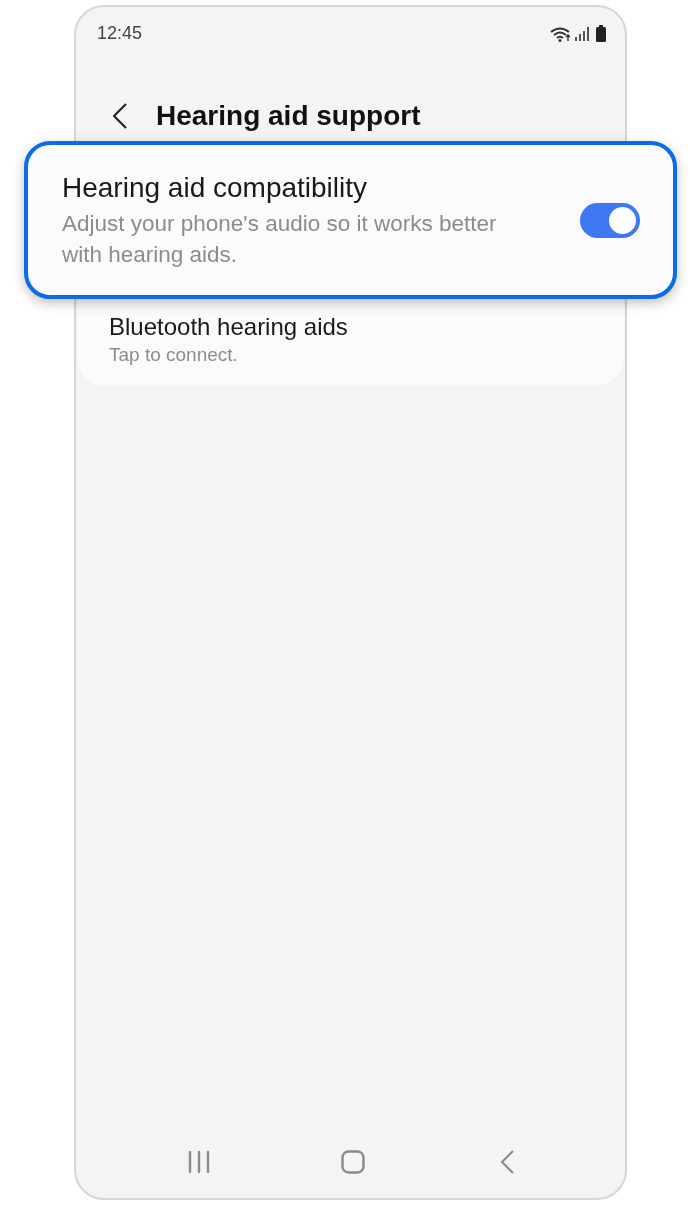 The height and width of the screenshot is (1206, 700). Describe the element at coordinates (228, 327) in the screenshot. I see `setting-title: Bluetooth hearing aids` at that location.